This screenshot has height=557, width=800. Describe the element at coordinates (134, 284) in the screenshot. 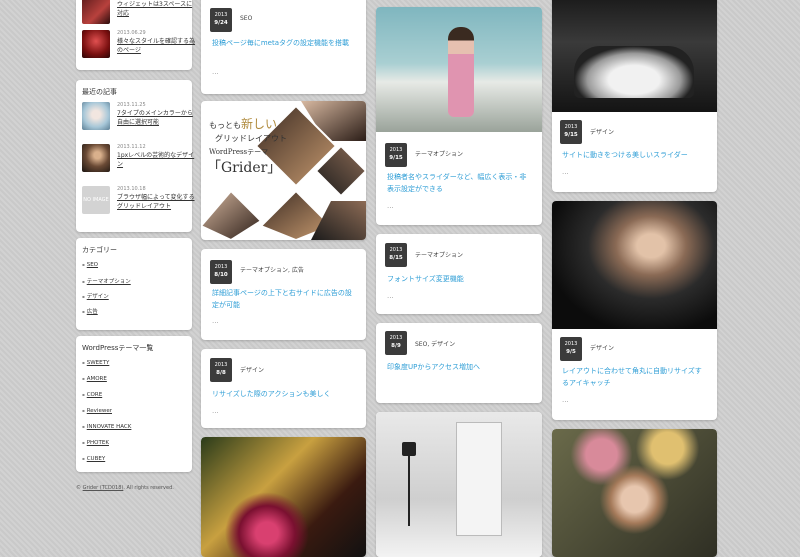

I see `categories-widget: カテゴリー SEO テーマオプション デザイン 広告` at that location.